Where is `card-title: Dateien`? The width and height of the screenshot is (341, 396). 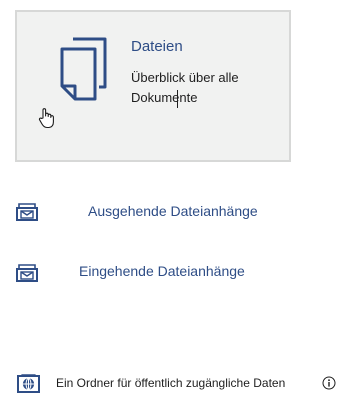
card-title: Dateien is located at coordinates (157, 46).